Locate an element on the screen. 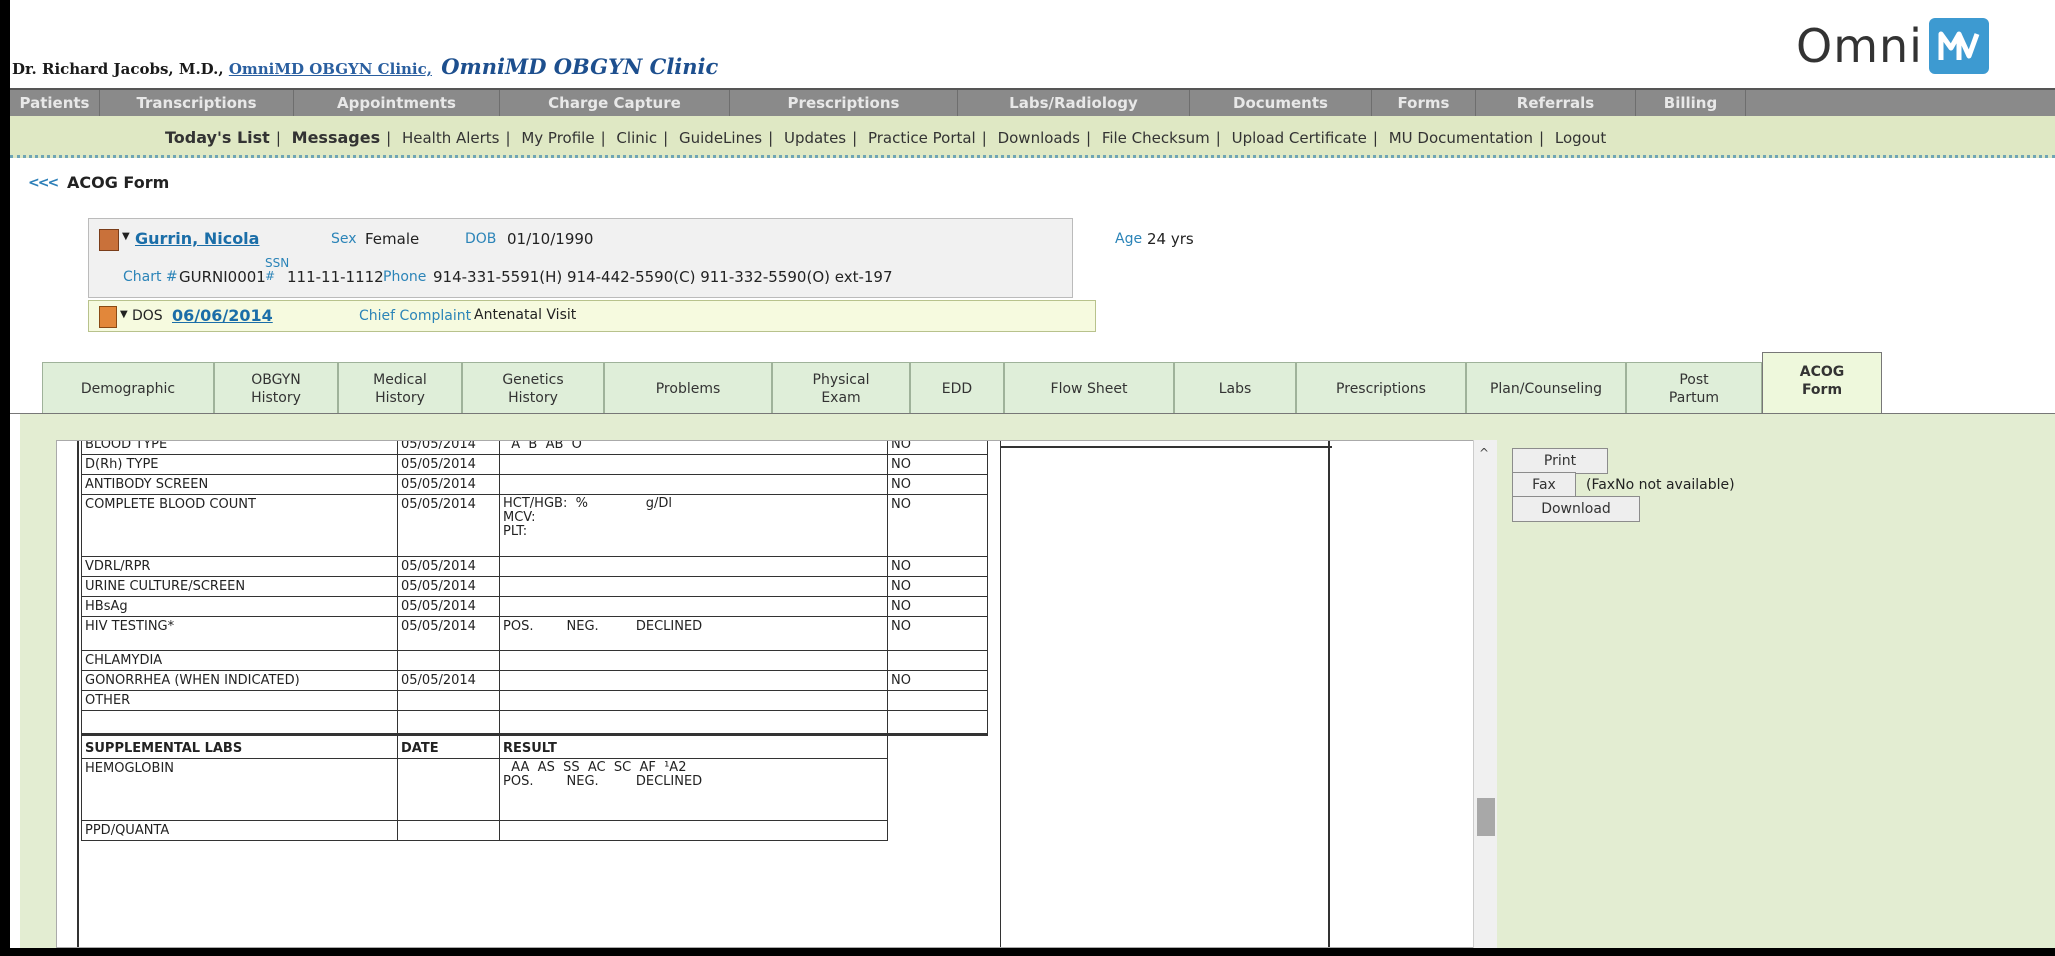 The height and width of the screenshot is (956, 2055). chart-value: GURNI0001 is located at coordinates (222, 277).